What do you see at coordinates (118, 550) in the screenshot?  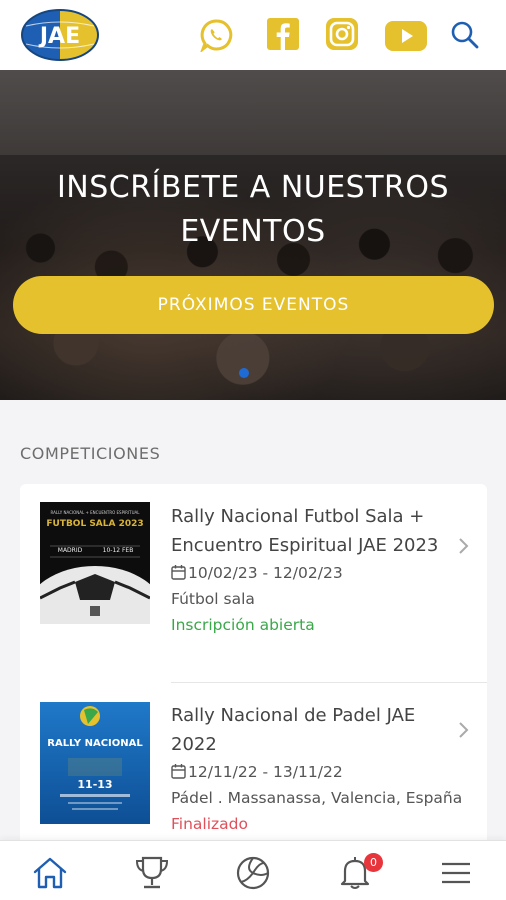 I see `poster-dates: 10-12 FEB` at bounding box center [118, 550].